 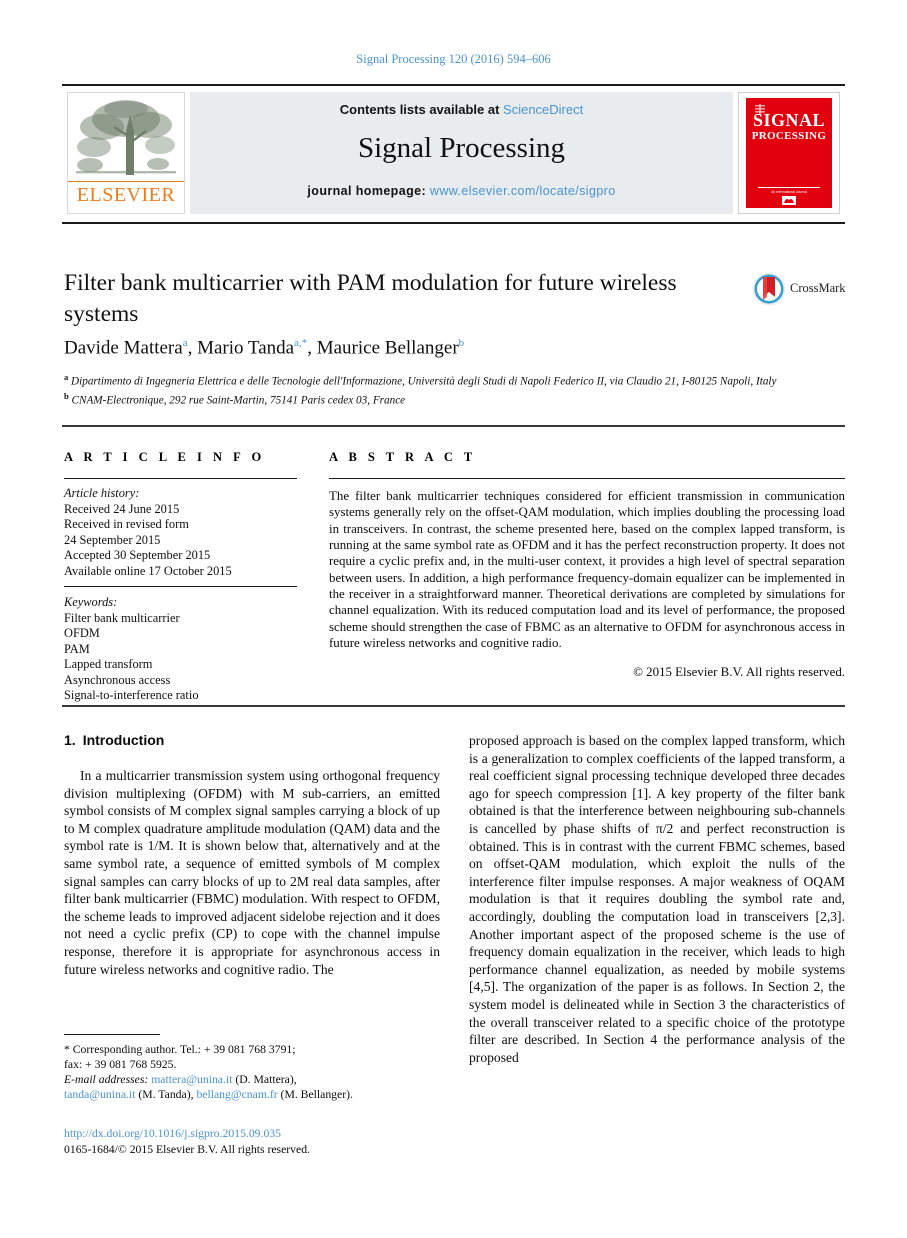 What do you see at coordinates (91, 602) in the screenshot?
I see `keywords-label: Keywords:` at bounding box center [91, 602].